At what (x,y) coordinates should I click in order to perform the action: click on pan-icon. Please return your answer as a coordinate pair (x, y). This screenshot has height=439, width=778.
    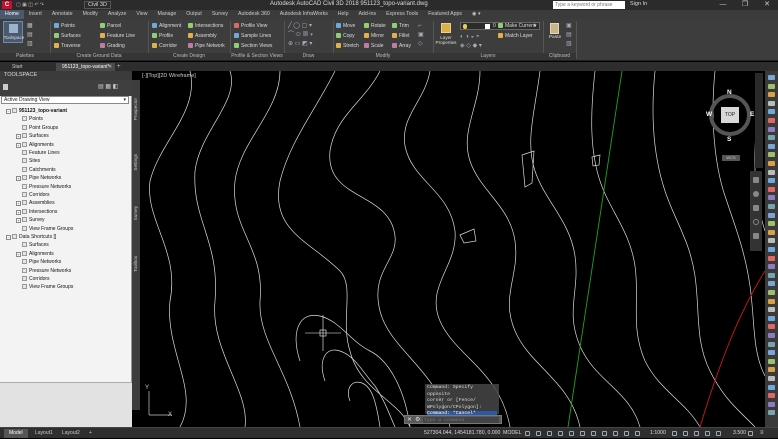
    Looking at the image, I should click on (756, 180).